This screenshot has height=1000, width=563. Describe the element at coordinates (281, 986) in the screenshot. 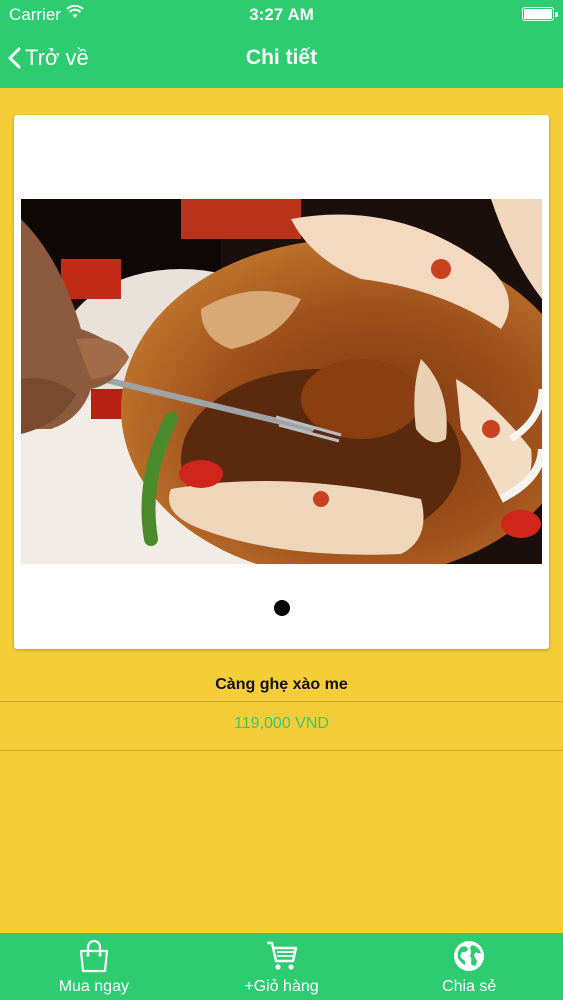

I see `add-to-cart-label: +Giỏ hàng` at that location.